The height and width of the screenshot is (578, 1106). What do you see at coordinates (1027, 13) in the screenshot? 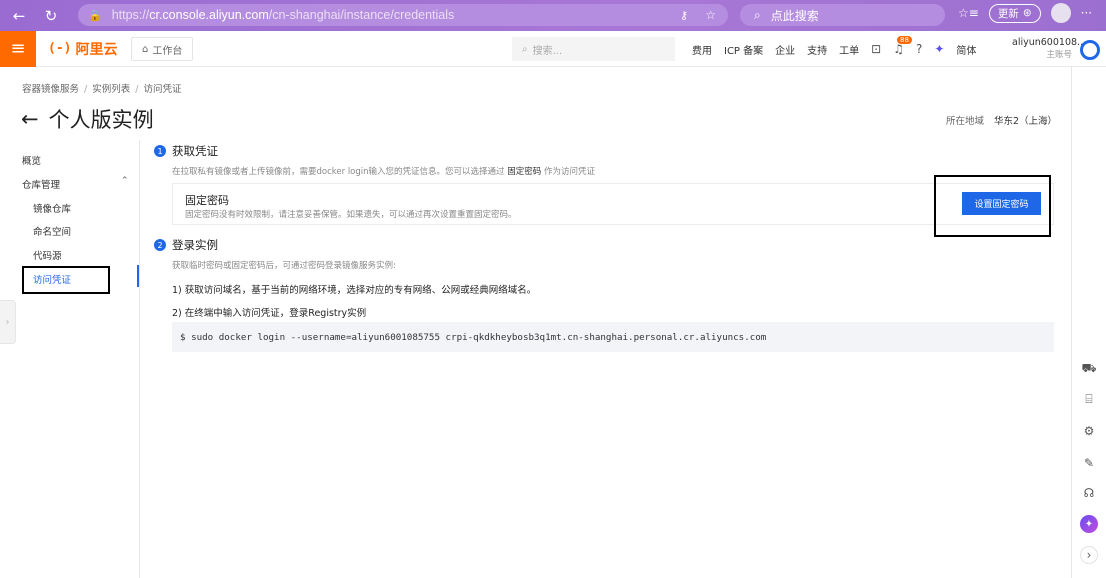
I see `update-badge-icon: ⊛` at bounding box center [1027, 13].